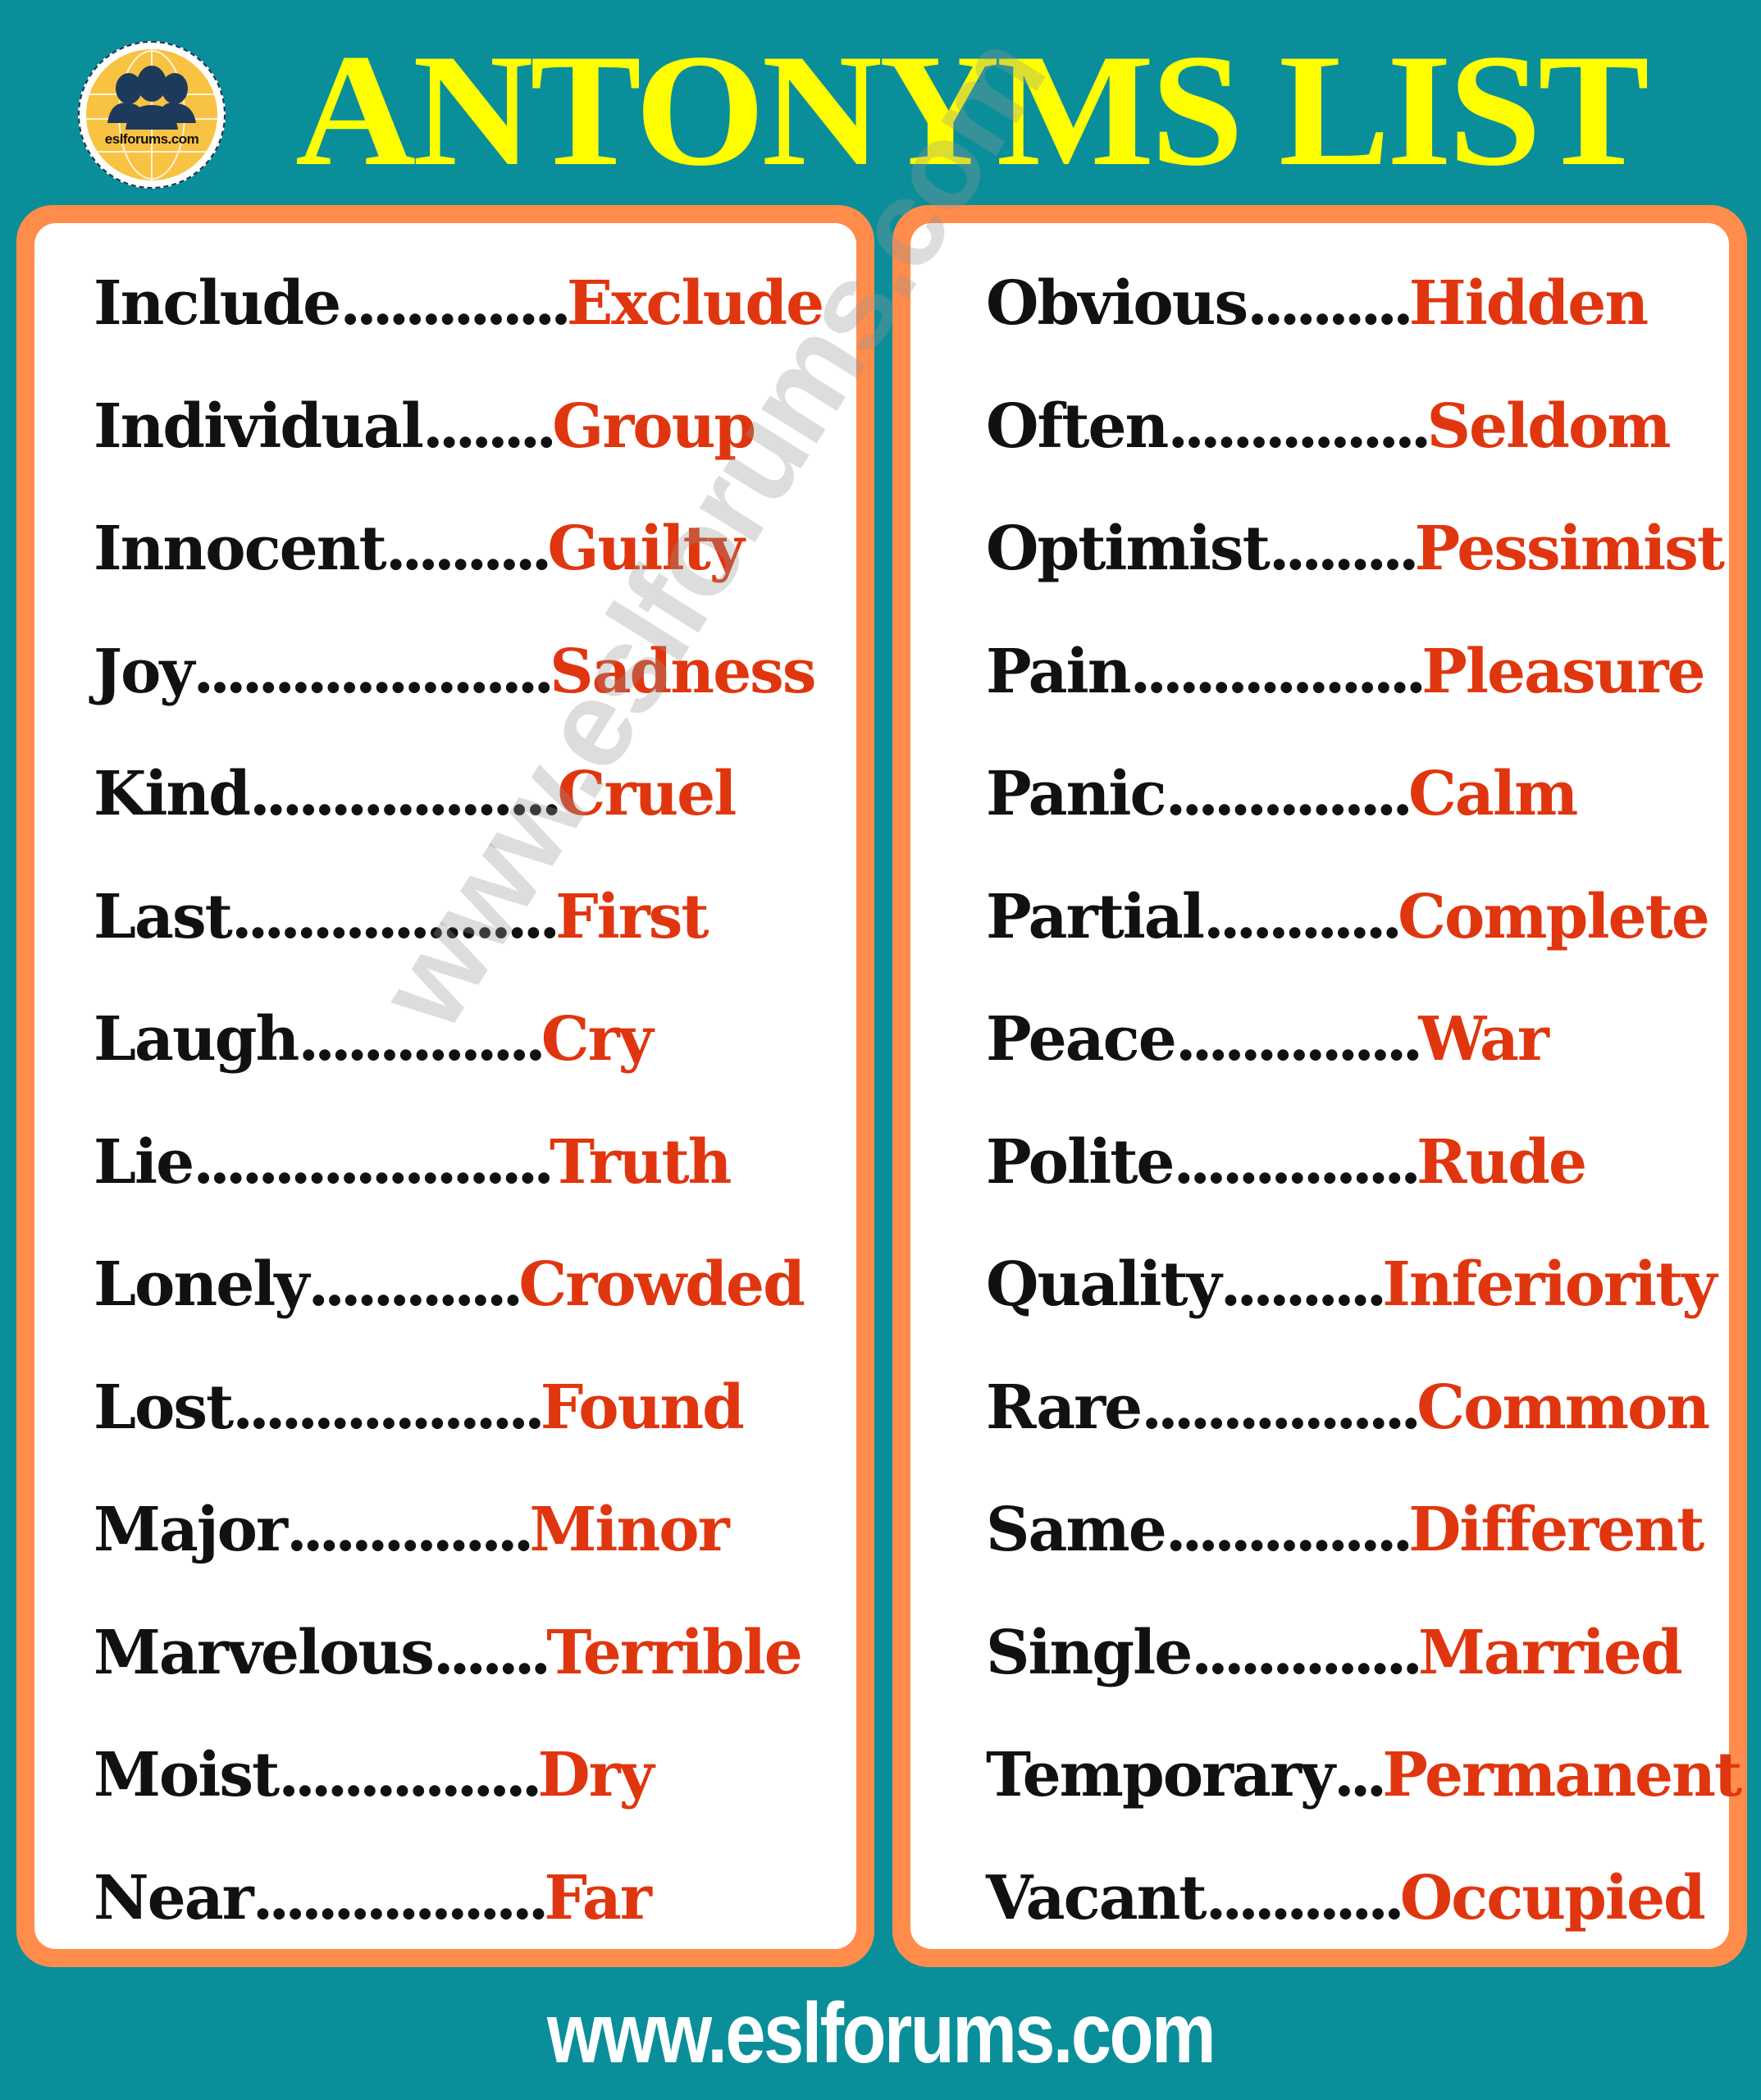  I want to click on antonym-pair: Peace............... War, so click(1357, 1060).